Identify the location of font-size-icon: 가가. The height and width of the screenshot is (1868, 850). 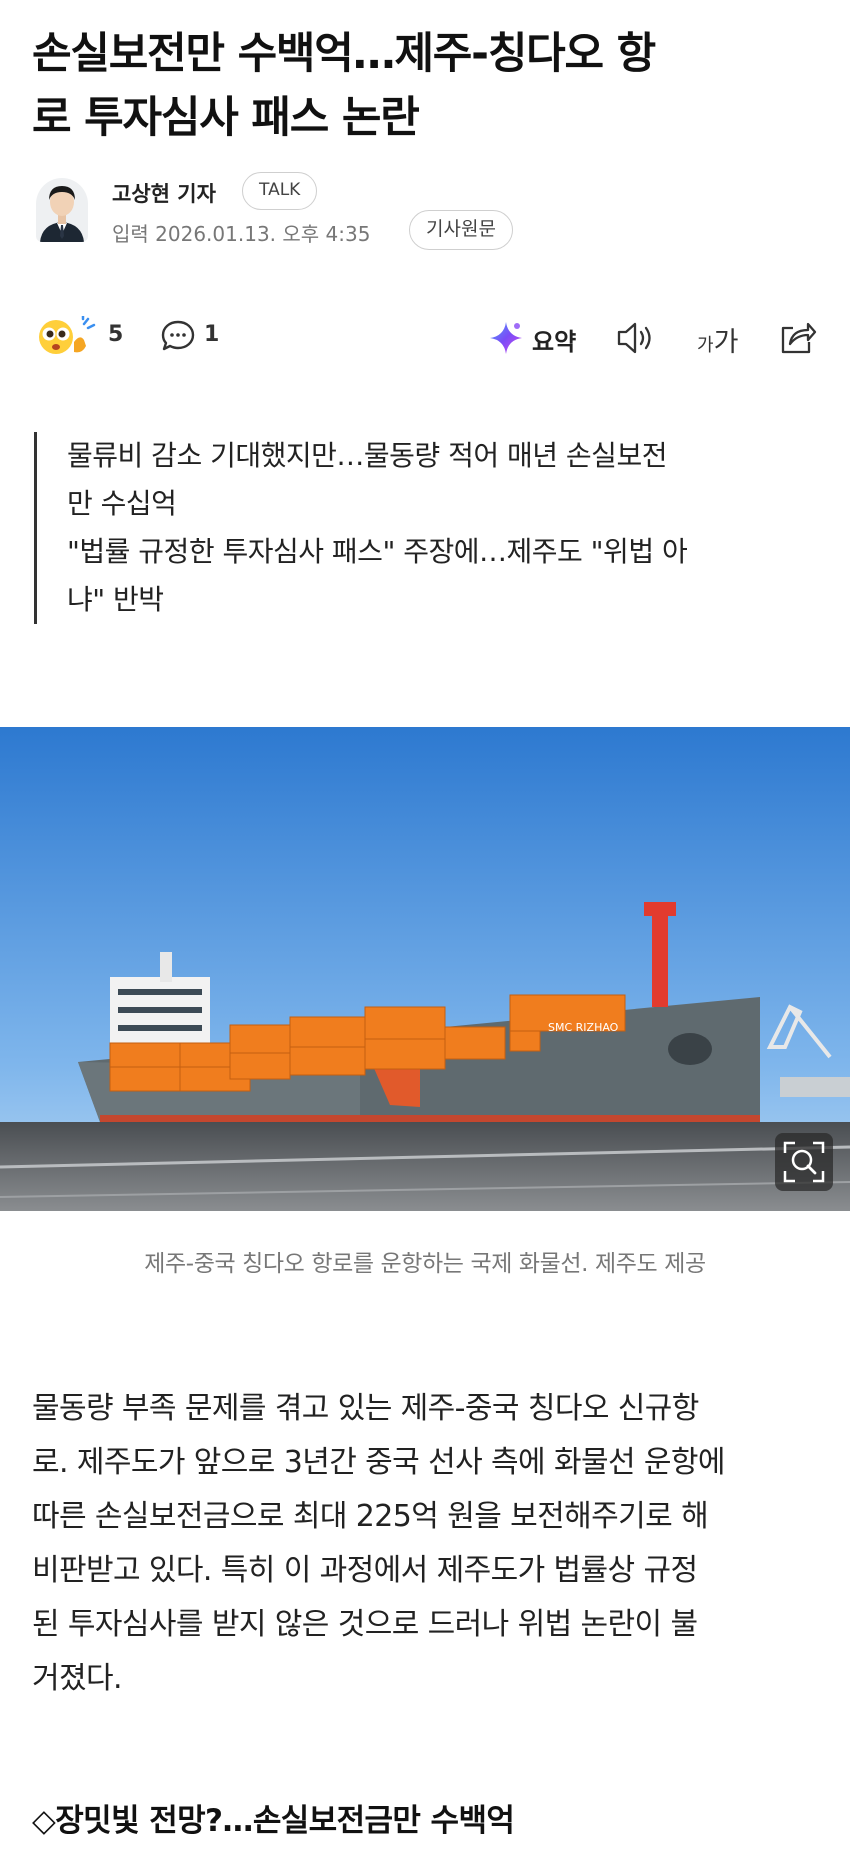
(718, 339).